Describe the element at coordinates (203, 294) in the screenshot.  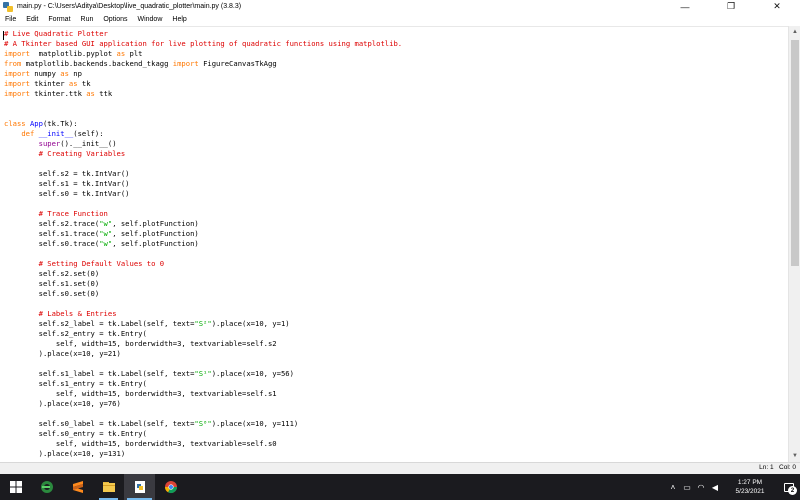
I see `code-line: self.s0.set(0)` at that location.